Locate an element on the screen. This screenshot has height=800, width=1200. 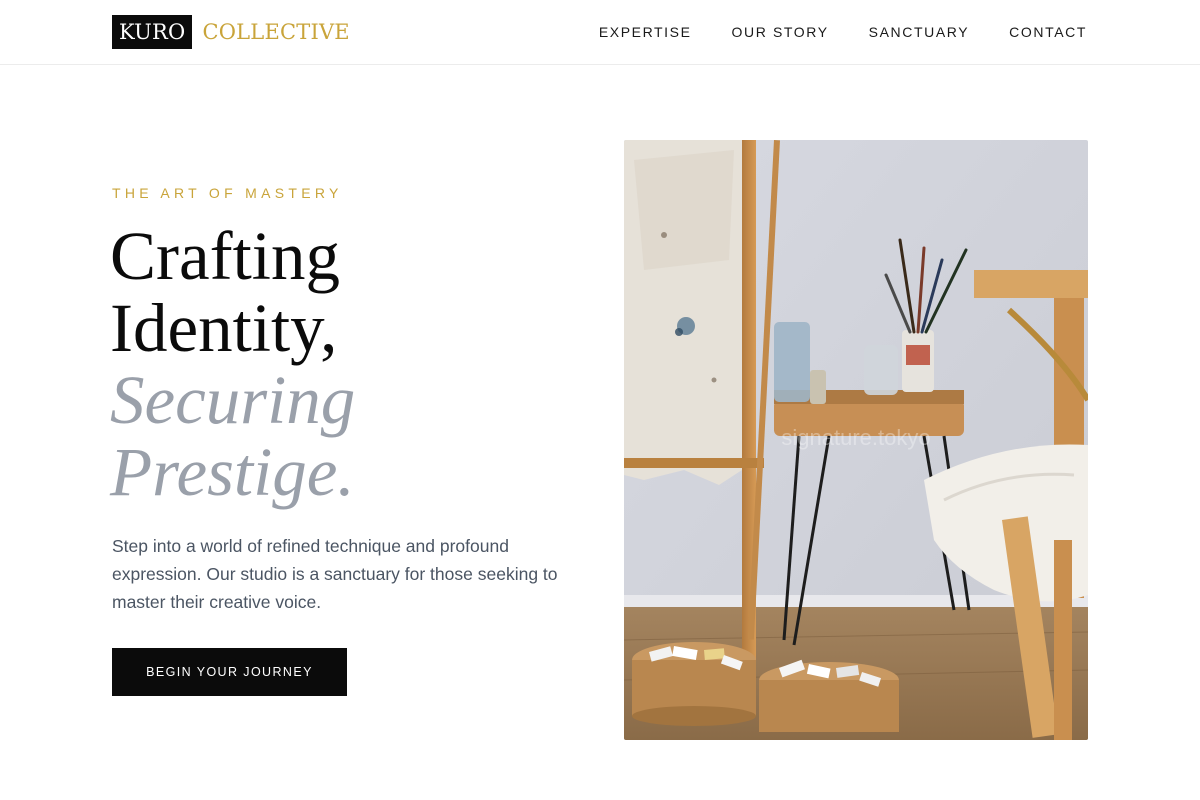
brand-logo: KURO COLLECTIVE is located at coordinates (231, 32).